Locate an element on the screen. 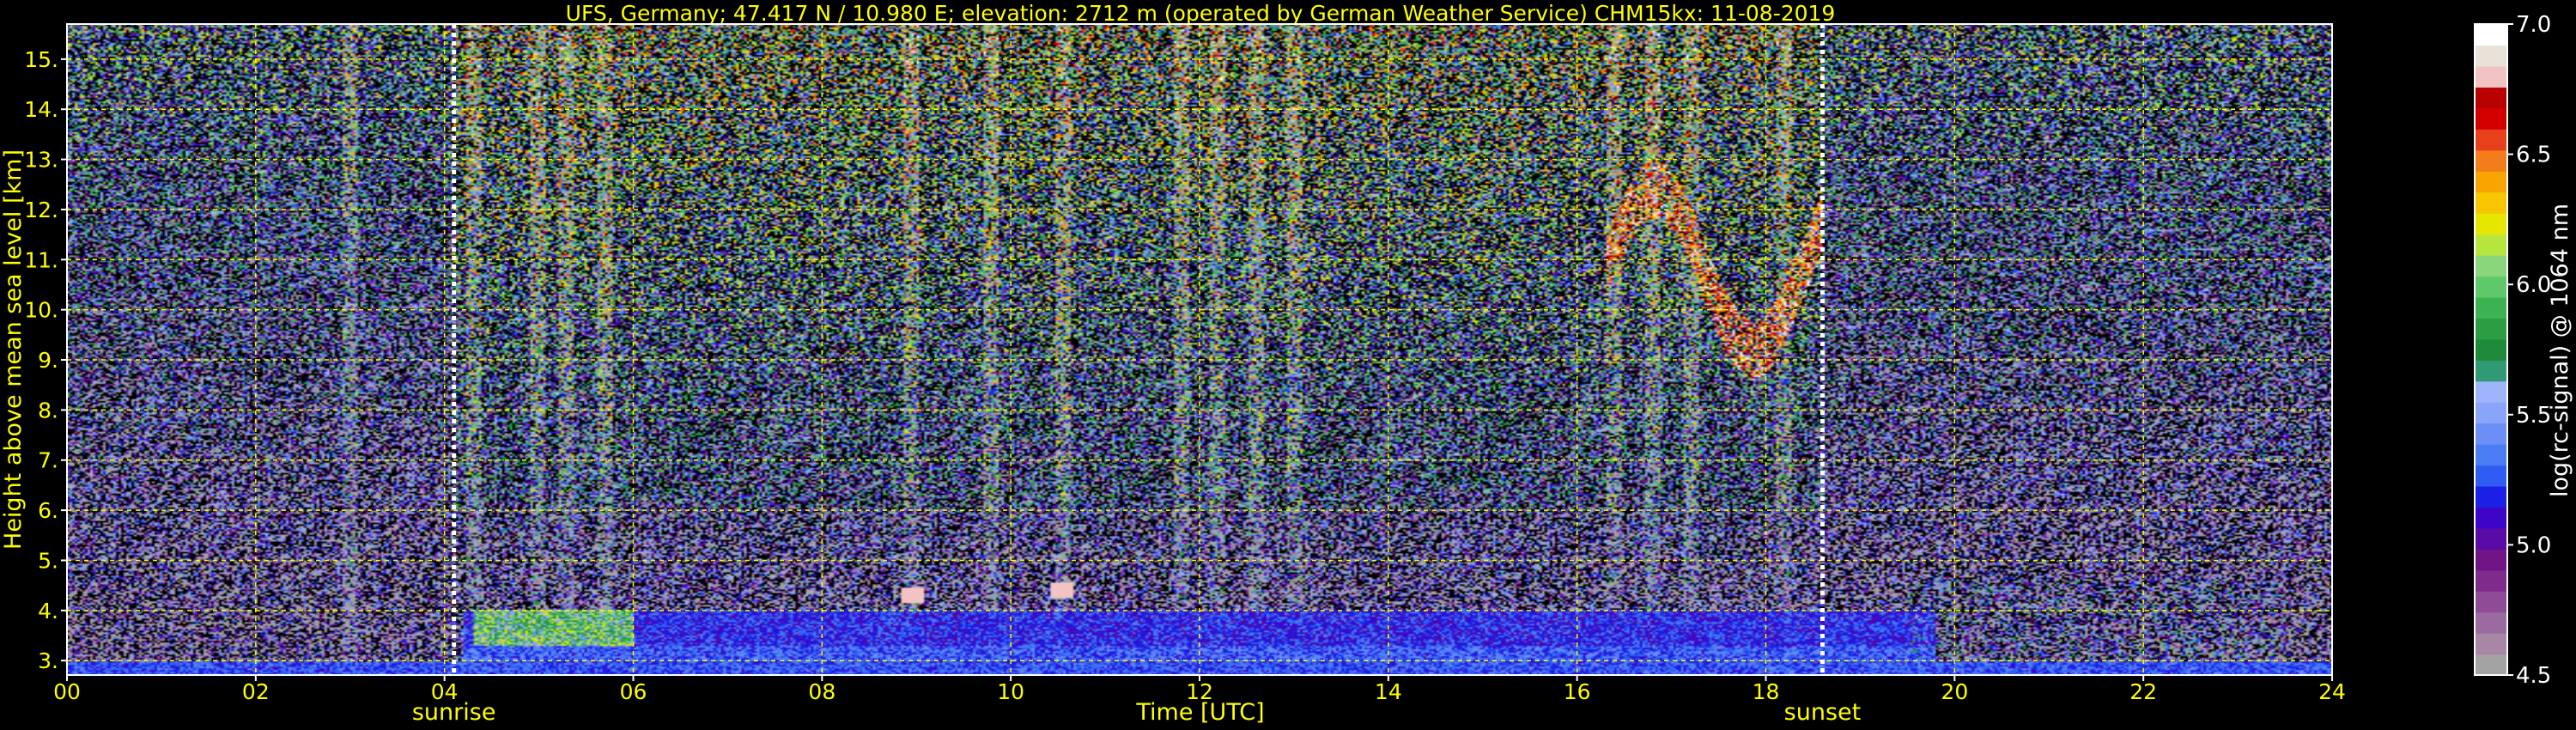 This screenshot has width=2576, height=730. y-tick-label: 4. is located at coordinates (48, 611).